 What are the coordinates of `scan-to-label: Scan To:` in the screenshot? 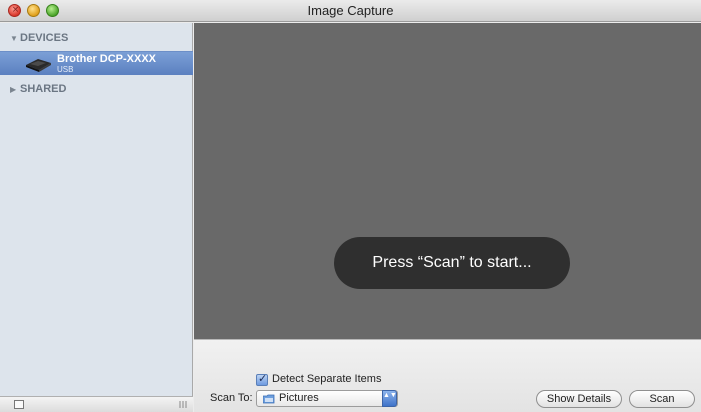 It's located at (231, 398).